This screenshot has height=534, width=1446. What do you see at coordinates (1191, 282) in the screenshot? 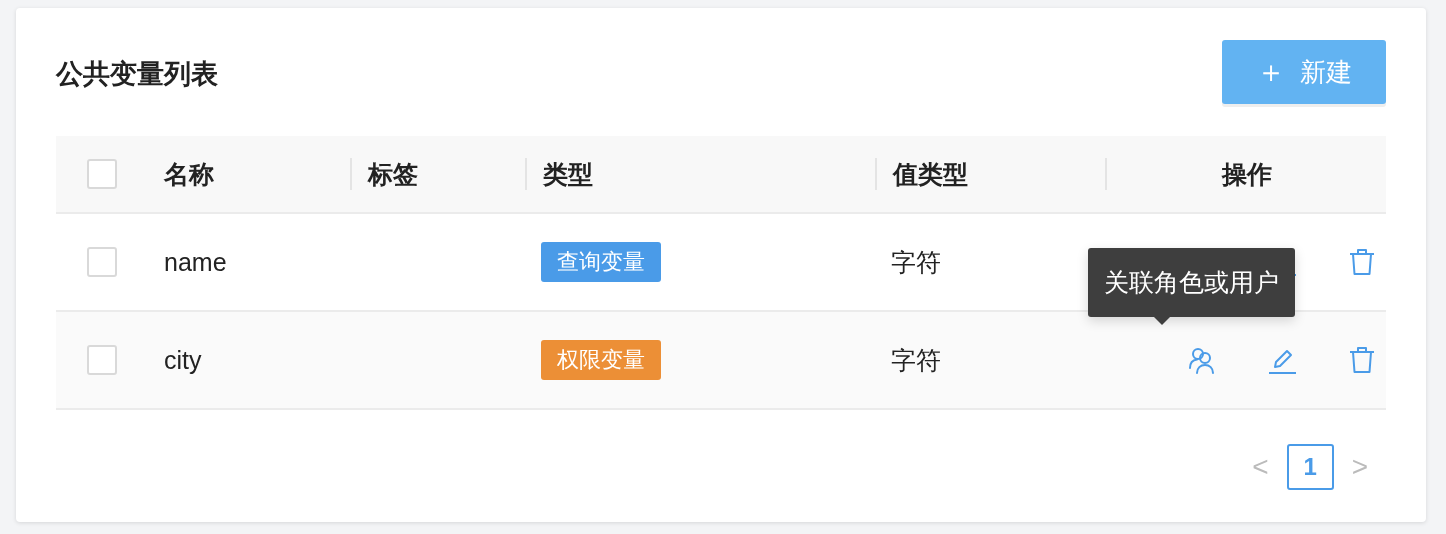
I see `tooltip: 关联角色或用户` at bounding box center [1191, 282].